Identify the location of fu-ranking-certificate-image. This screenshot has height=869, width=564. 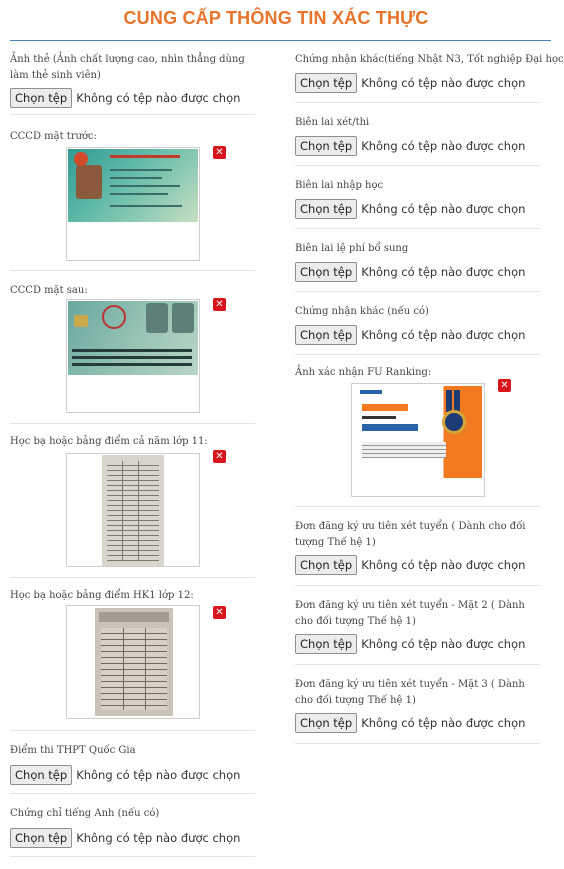
(418, 432).